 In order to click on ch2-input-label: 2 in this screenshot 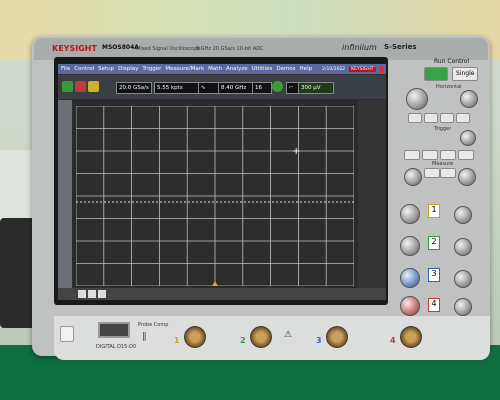, I will do `click(243, 340)`.